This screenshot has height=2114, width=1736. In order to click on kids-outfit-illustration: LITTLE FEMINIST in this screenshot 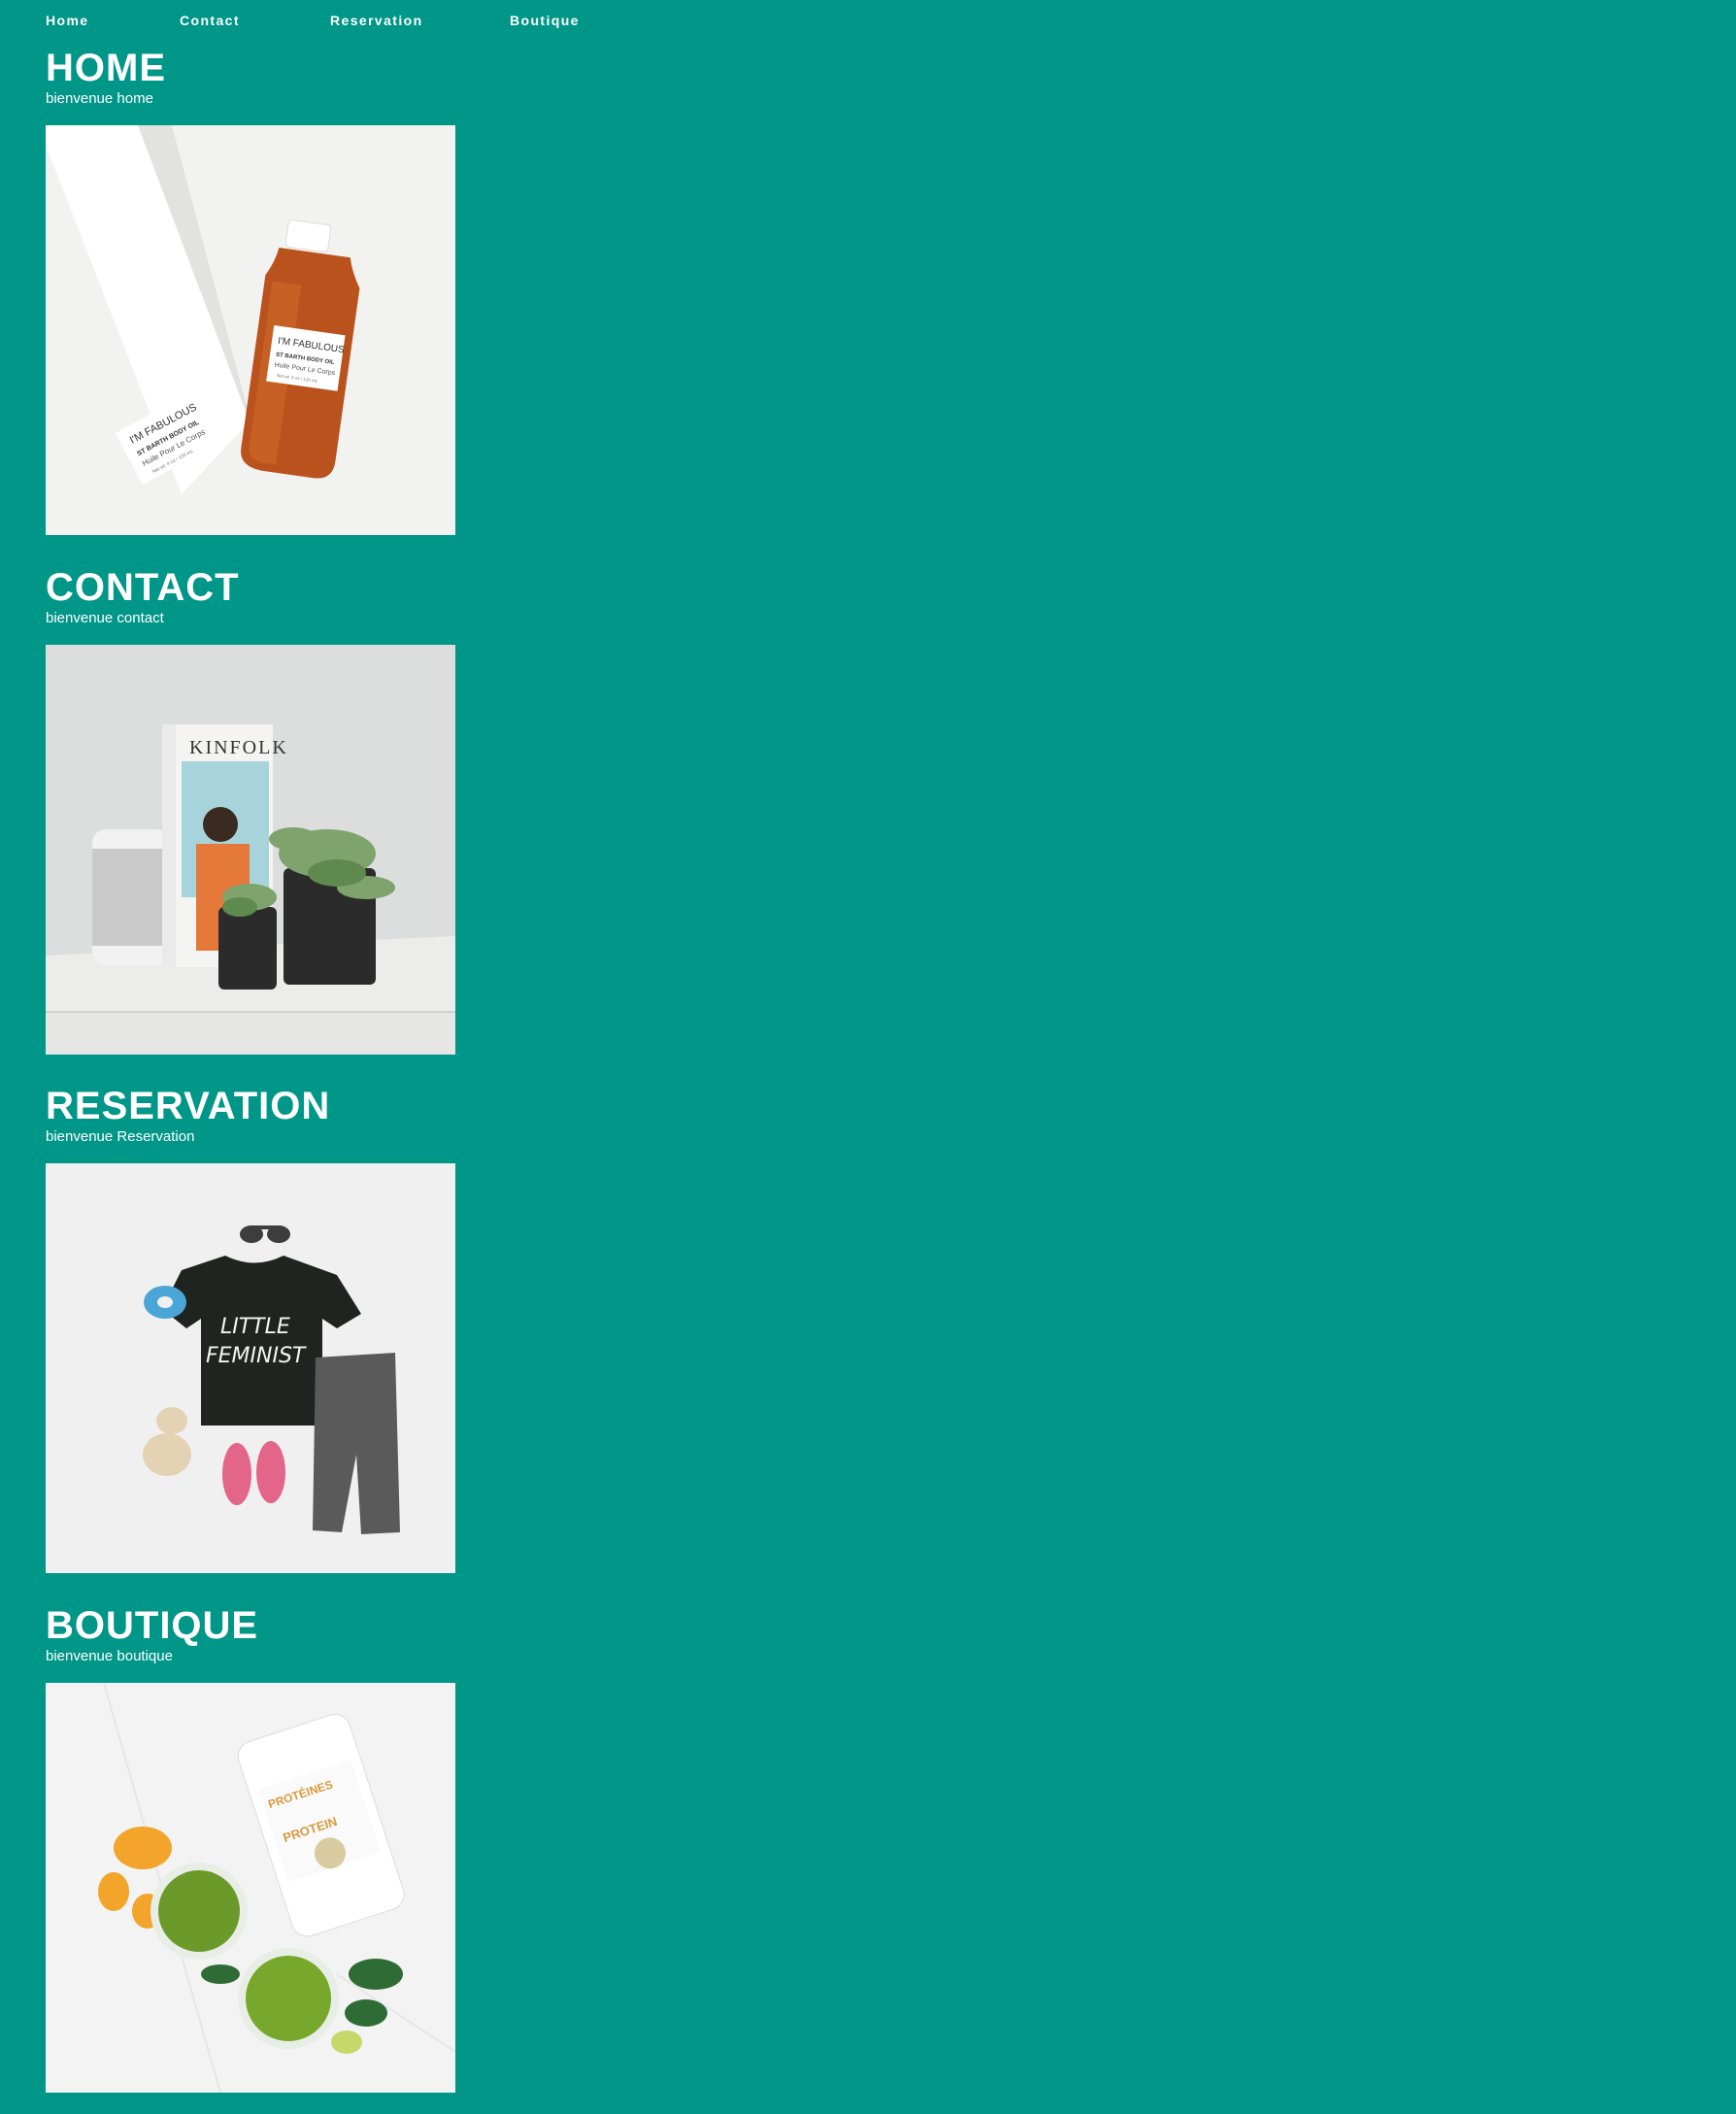, I will do `click(251, 1368)`.